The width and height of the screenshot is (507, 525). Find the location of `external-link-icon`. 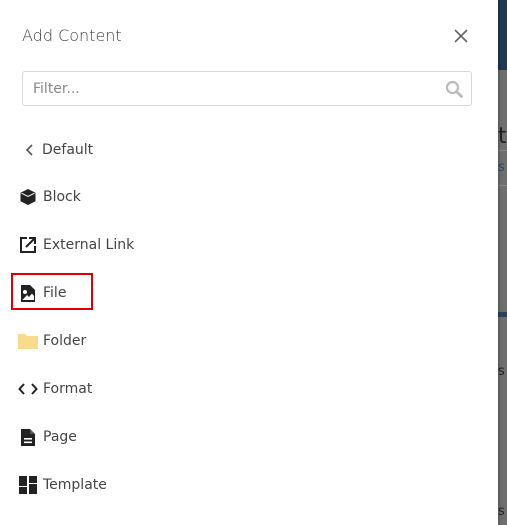

external-link-icon is located at coordinates (28, 245).